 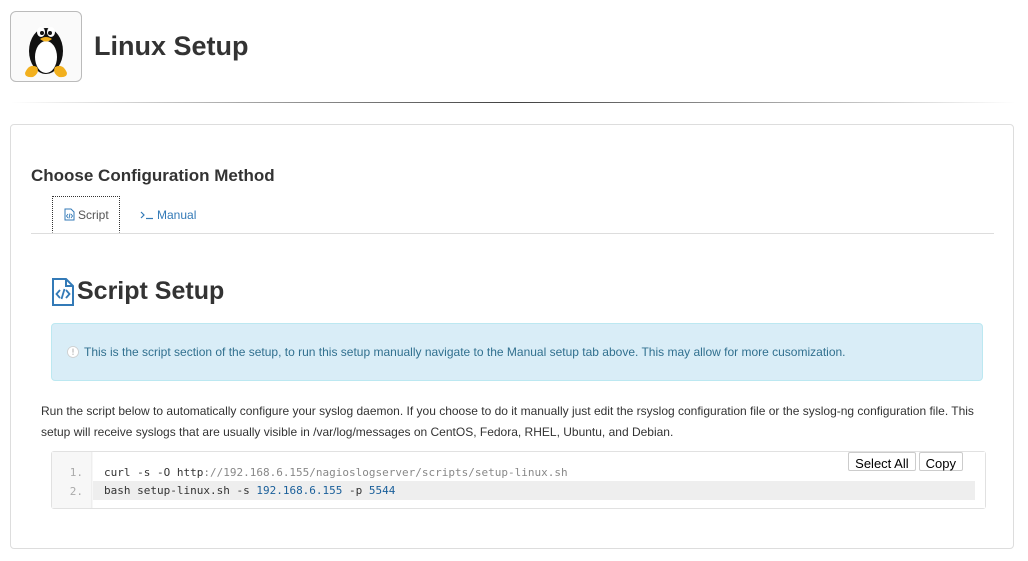 I want to click on tab-bar: Script Manual, so click(x=512, y=215).